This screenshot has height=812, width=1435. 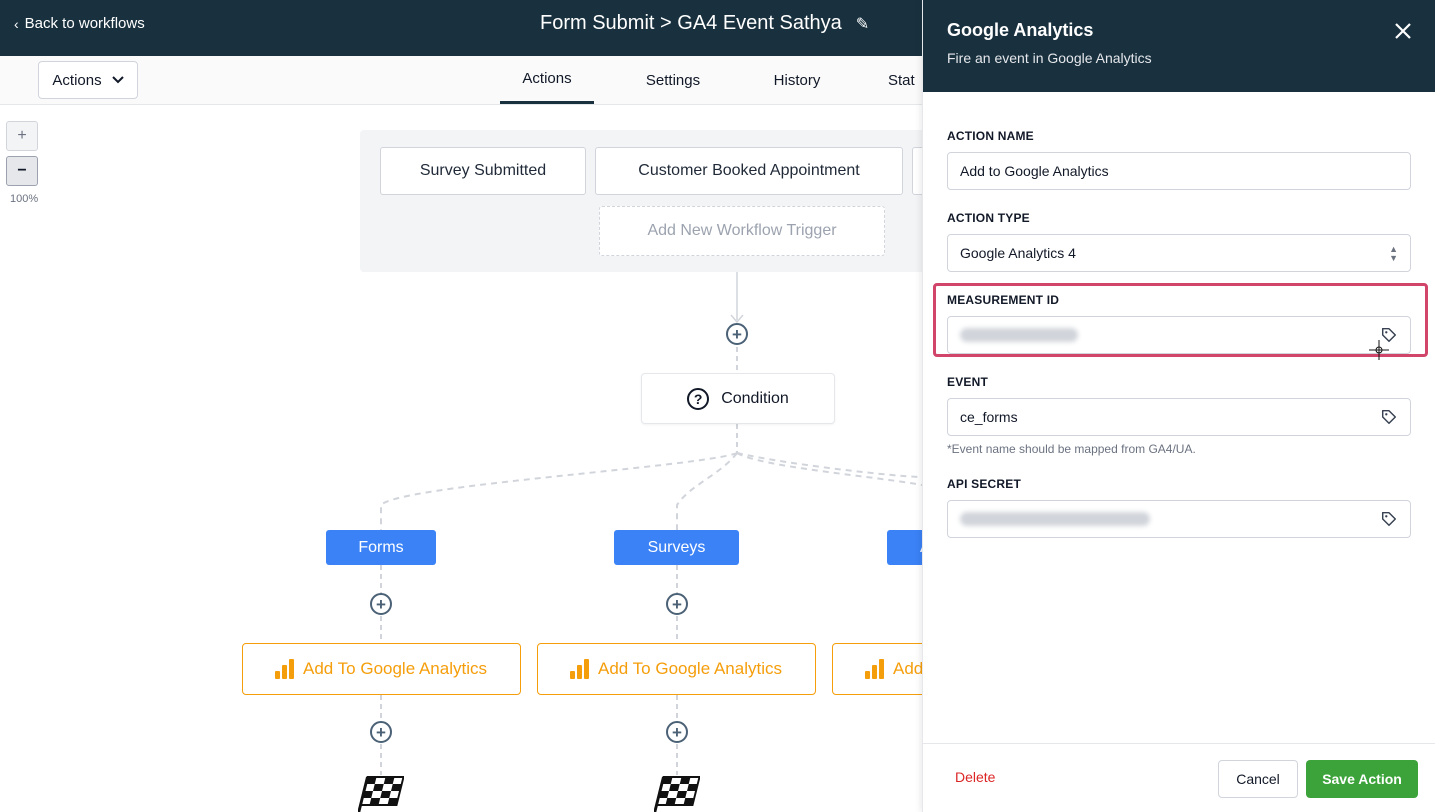 I want to click on trigger-label: Survey Submitted, so click(x=483, y=170).